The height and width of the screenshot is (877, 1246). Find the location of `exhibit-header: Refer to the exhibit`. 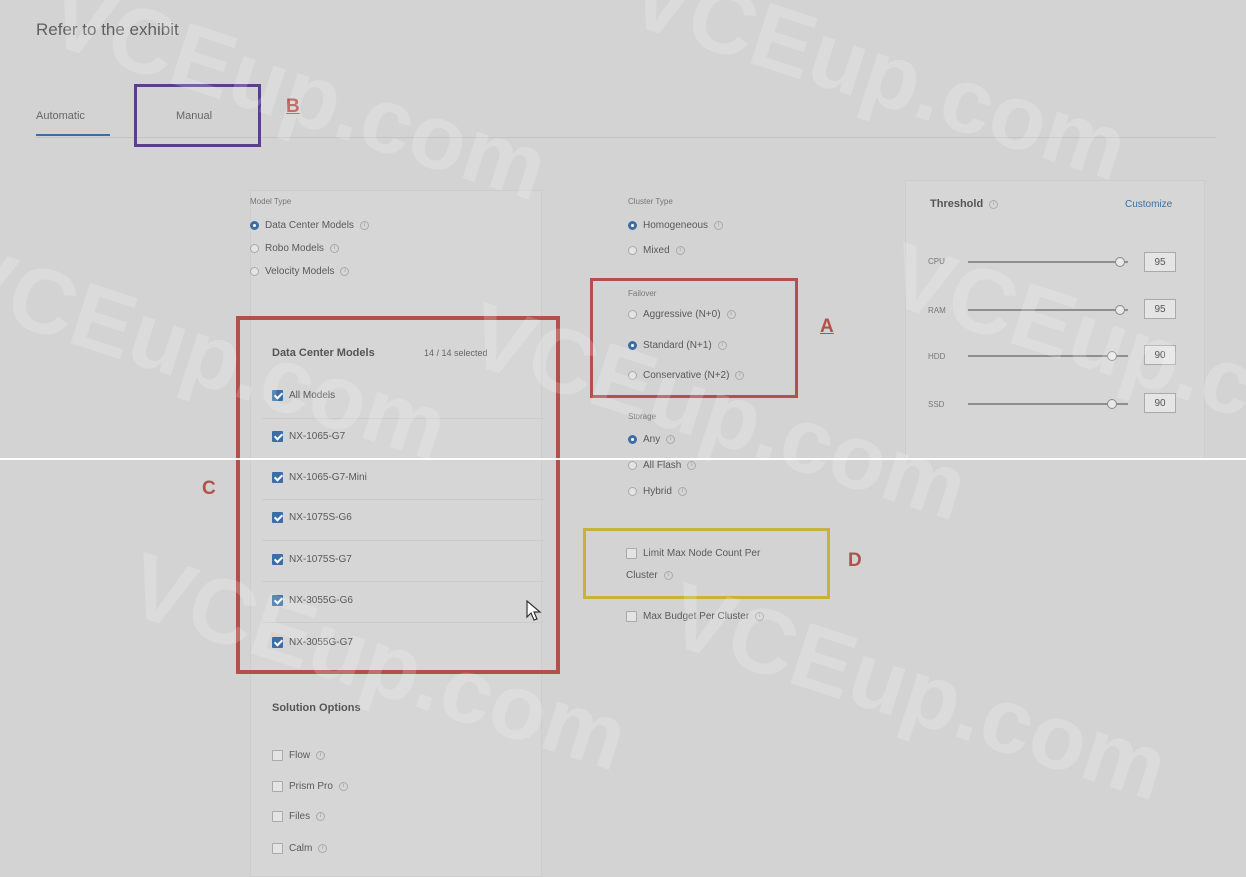

exhibit-header: Refer to the exhibit is located at coordinates (107, 29).